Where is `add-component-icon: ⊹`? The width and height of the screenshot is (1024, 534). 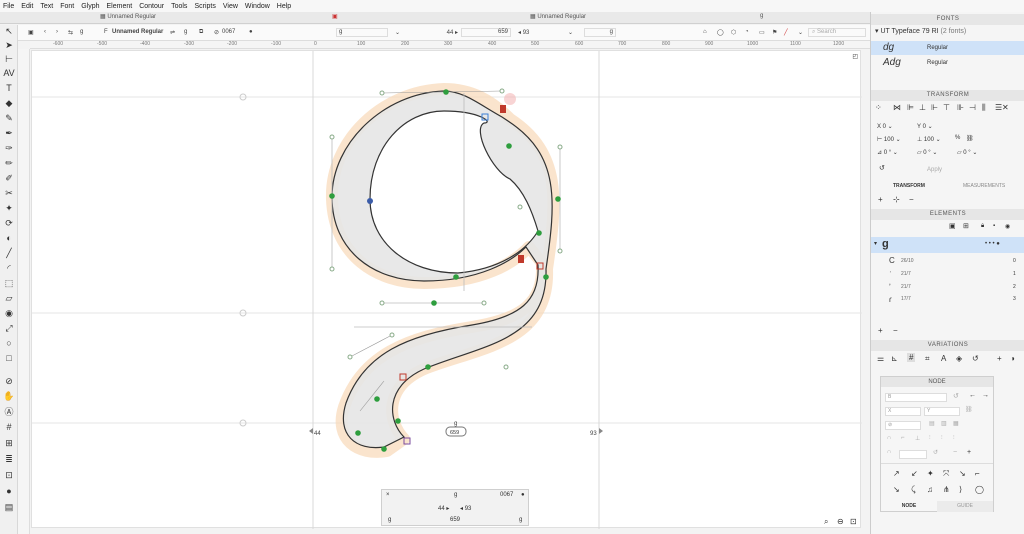
add-component-icon: ⊹ is located at coordinates (896, 199).